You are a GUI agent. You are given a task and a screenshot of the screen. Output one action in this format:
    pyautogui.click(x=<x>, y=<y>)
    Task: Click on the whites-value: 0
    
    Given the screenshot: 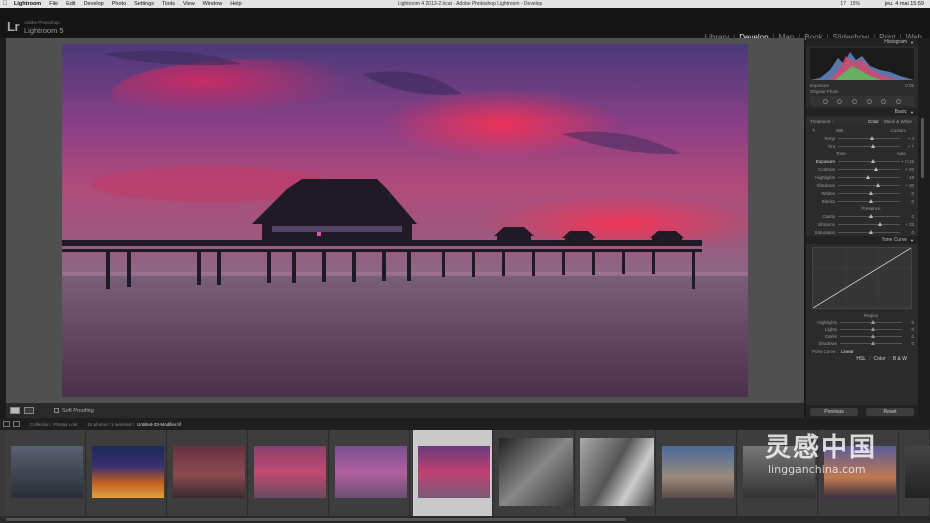 What is the action you would take?
    pyautogui.click(x=907, y=193)
    